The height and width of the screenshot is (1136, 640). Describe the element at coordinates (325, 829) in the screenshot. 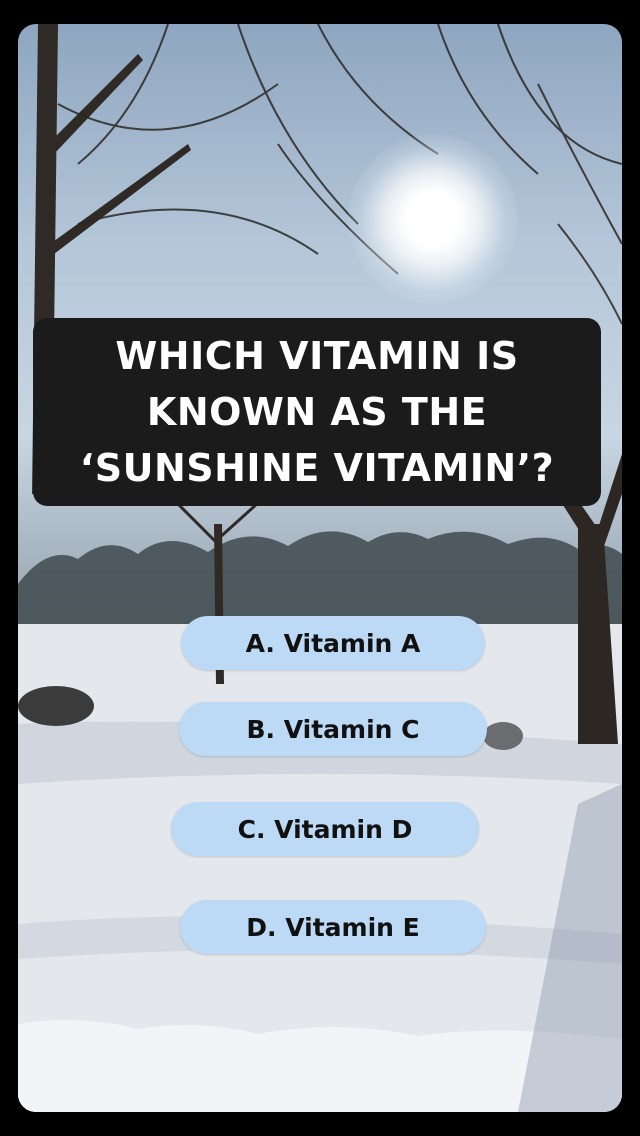

I see `answer-option-c: C. Vitamin D` at that location.